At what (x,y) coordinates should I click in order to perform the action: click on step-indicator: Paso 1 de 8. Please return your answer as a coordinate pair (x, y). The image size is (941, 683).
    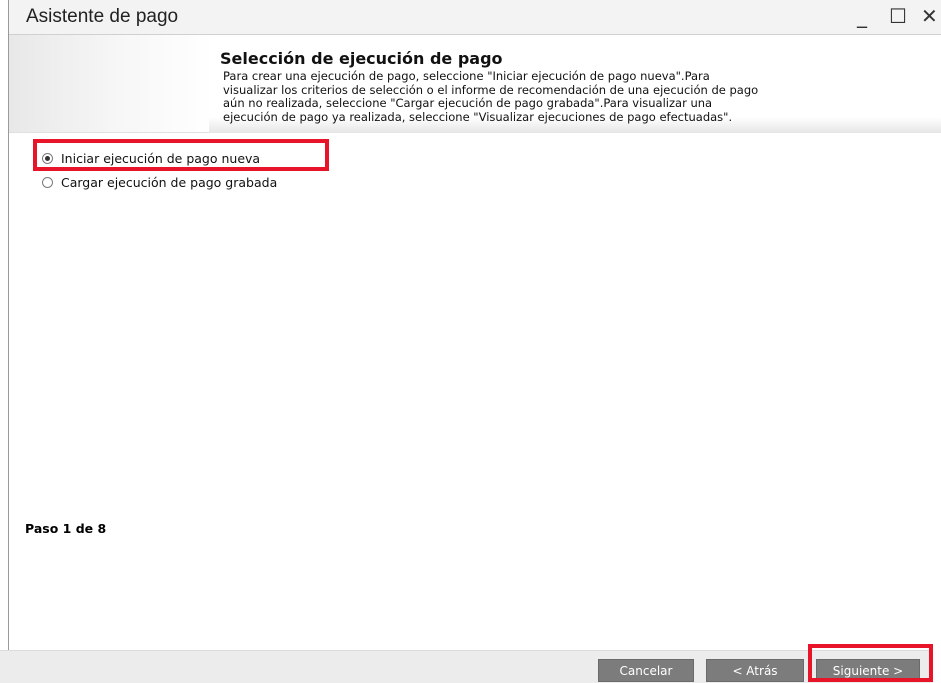
    Looking at the image, I should click on (66, 528).